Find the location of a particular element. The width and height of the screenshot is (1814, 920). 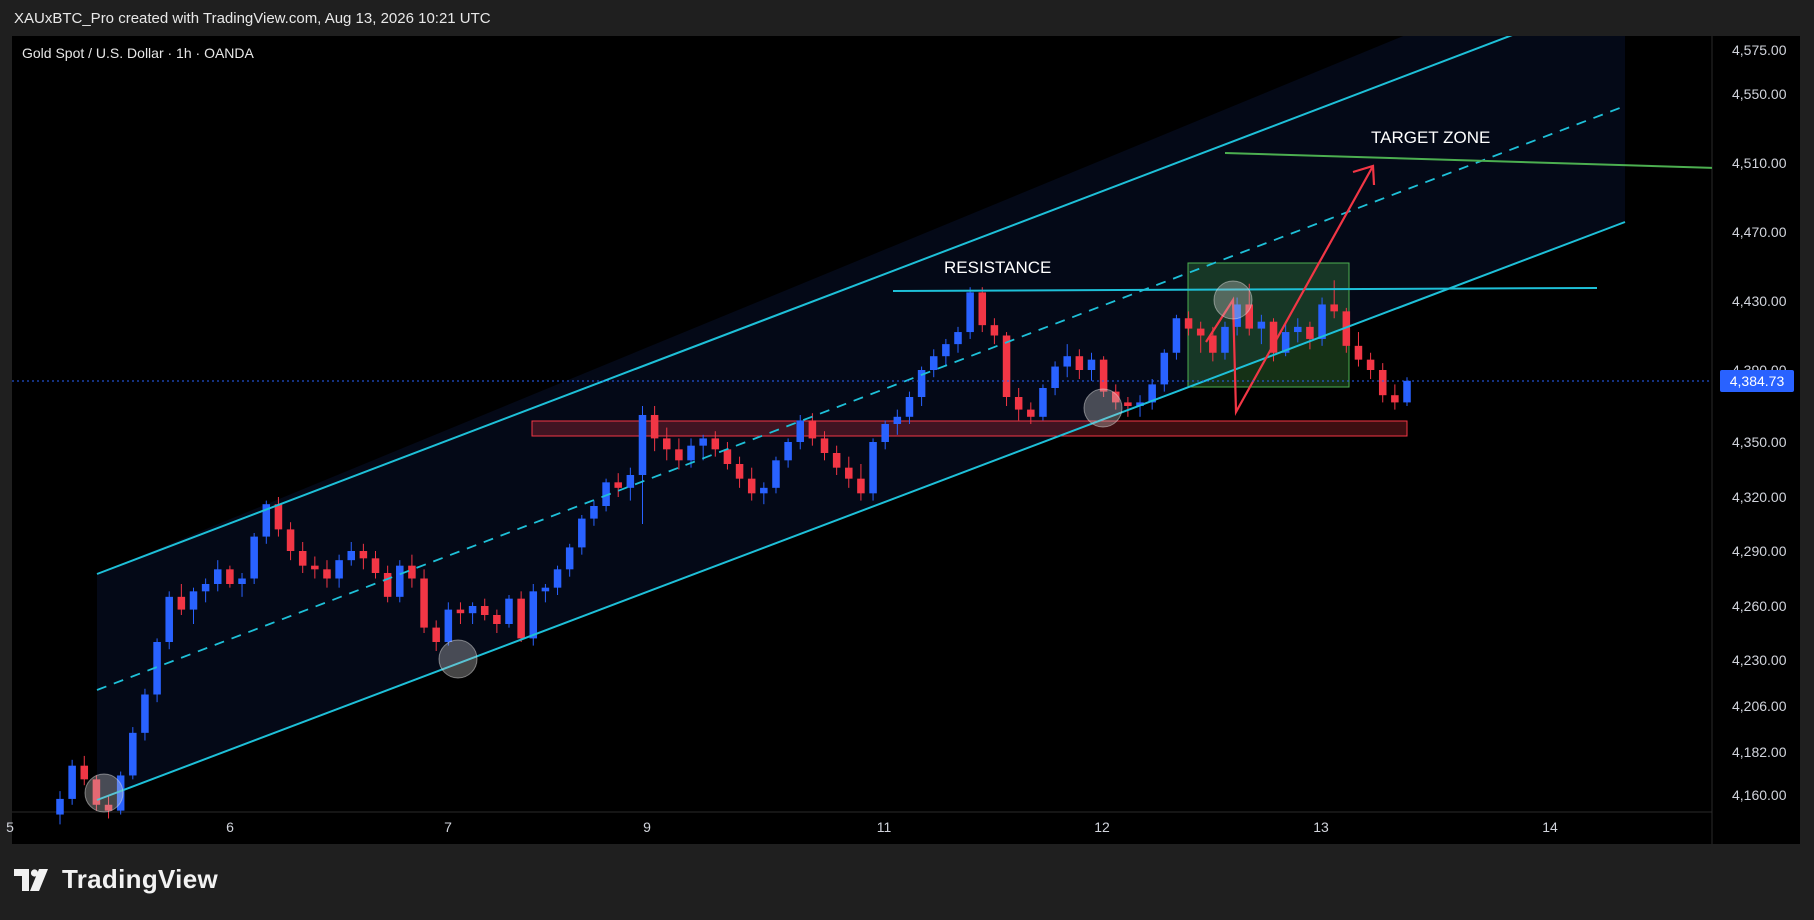

resistance-label: RESISTANCE is located at coordinates (997, 267).